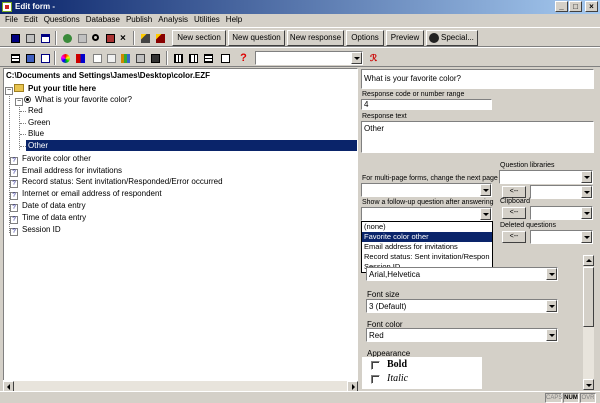  I want to click on tree-item: ? Favorite color other, so click(51, 159).